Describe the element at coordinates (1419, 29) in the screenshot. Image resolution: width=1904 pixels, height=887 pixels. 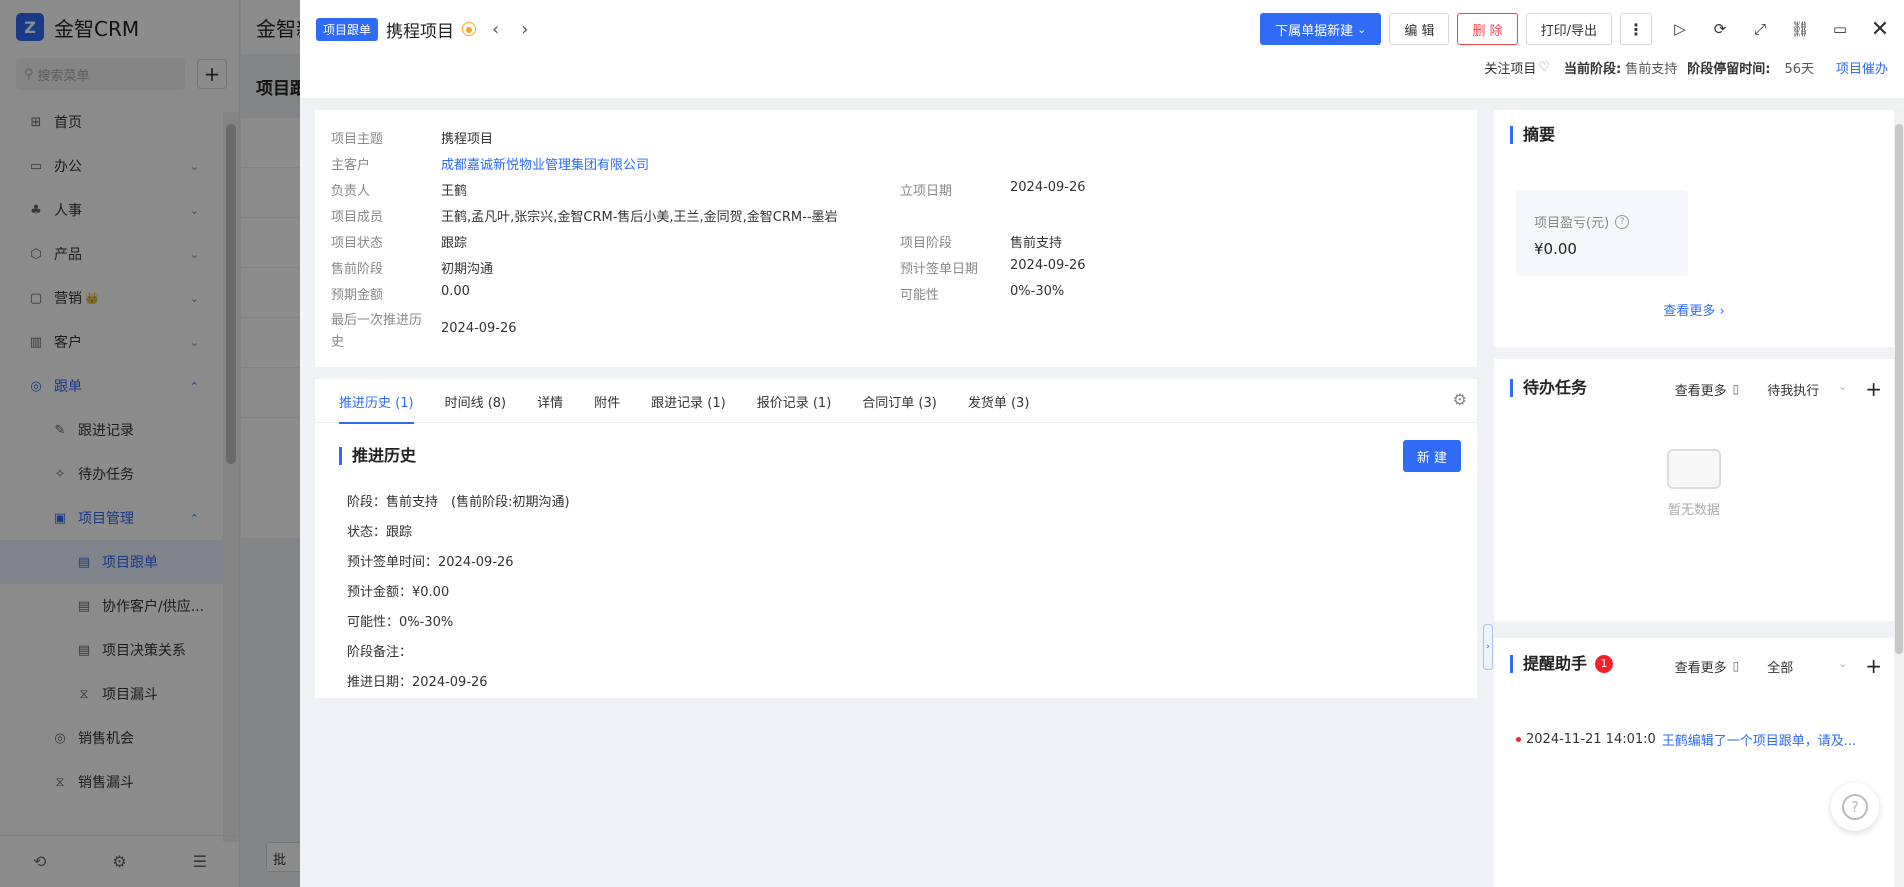
I see `edit-button: 编 辑` at that location.